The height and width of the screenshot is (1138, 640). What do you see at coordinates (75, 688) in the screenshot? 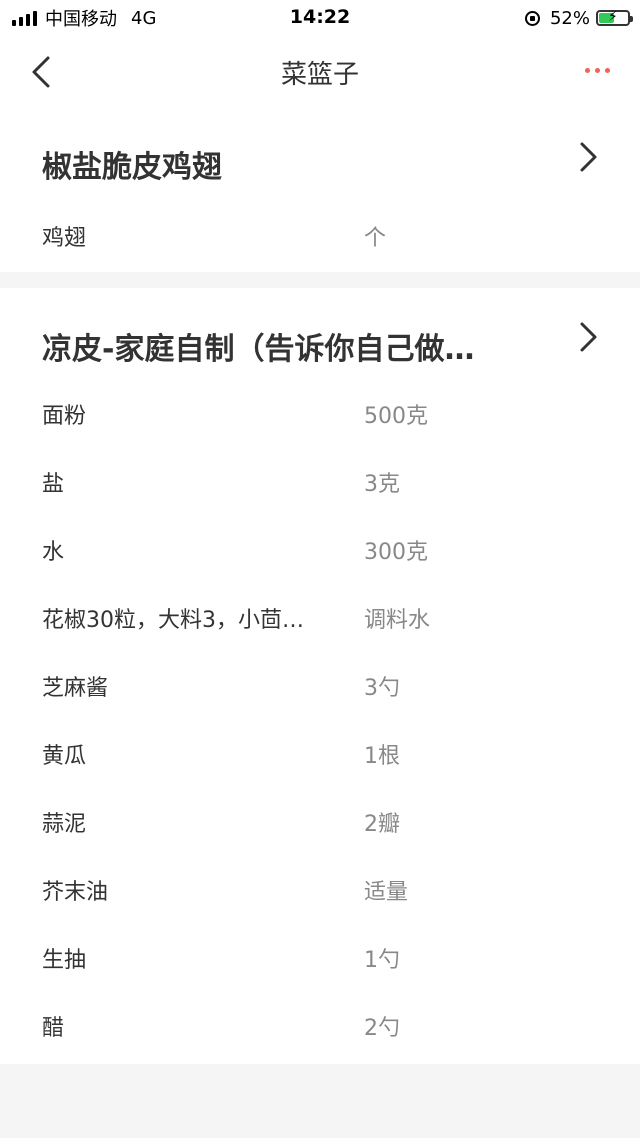
I see `ingredient-name: 芝麻酱` at bounding box center [75, 688].